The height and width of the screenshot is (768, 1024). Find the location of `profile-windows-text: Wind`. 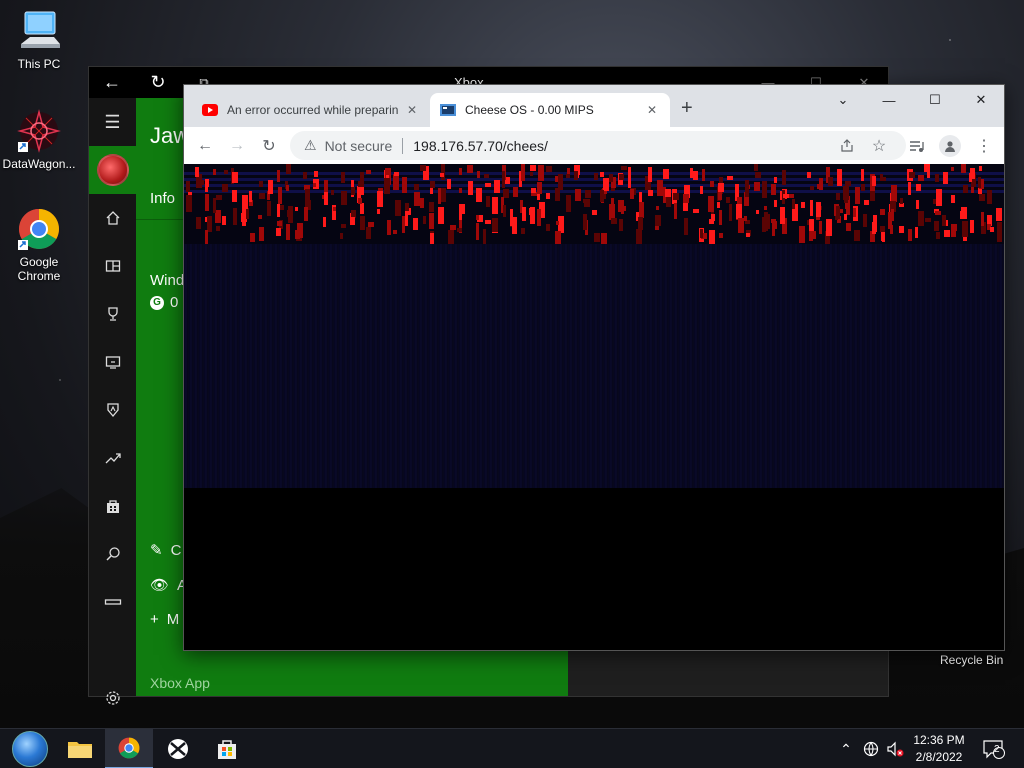

profile-windows-text: Wind is located at coordinates (167, 280).